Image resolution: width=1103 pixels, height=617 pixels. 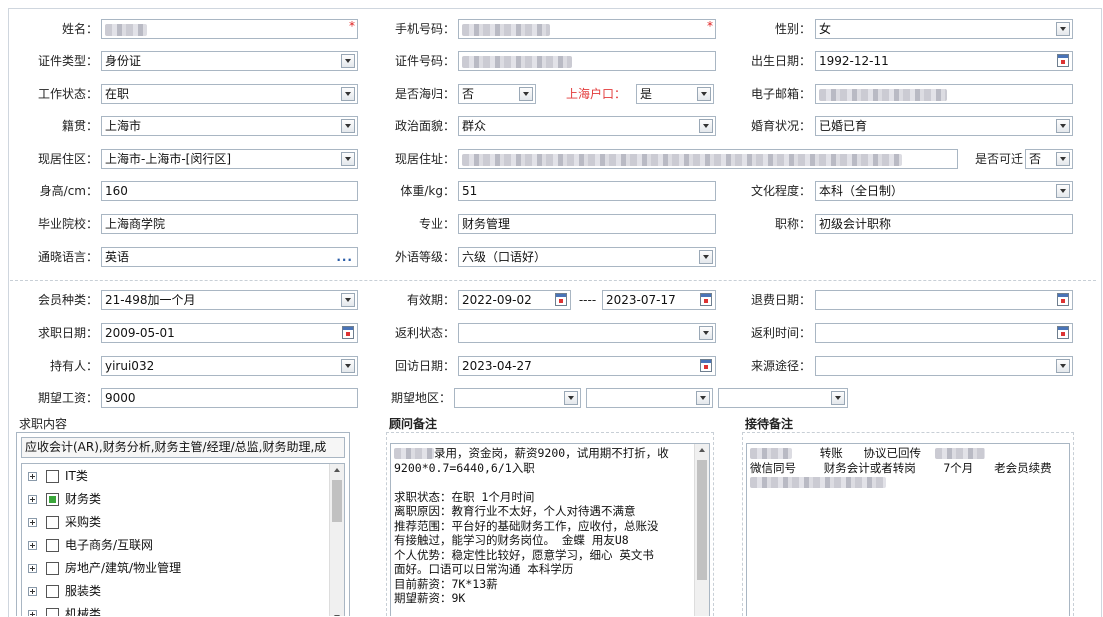 What do you see at coordinates (229, 126) in the screenshot?
I see `native-place-select: 上海市` at bounding box center [229, 126].